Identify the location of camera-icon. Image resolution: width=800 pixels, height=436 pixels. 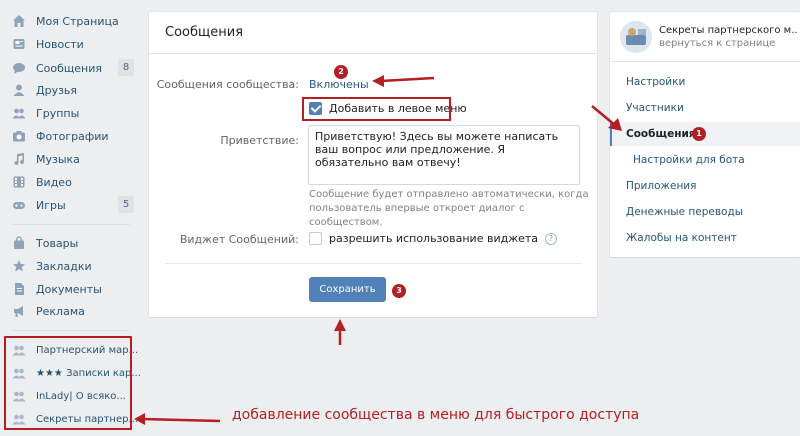
(19, 136).